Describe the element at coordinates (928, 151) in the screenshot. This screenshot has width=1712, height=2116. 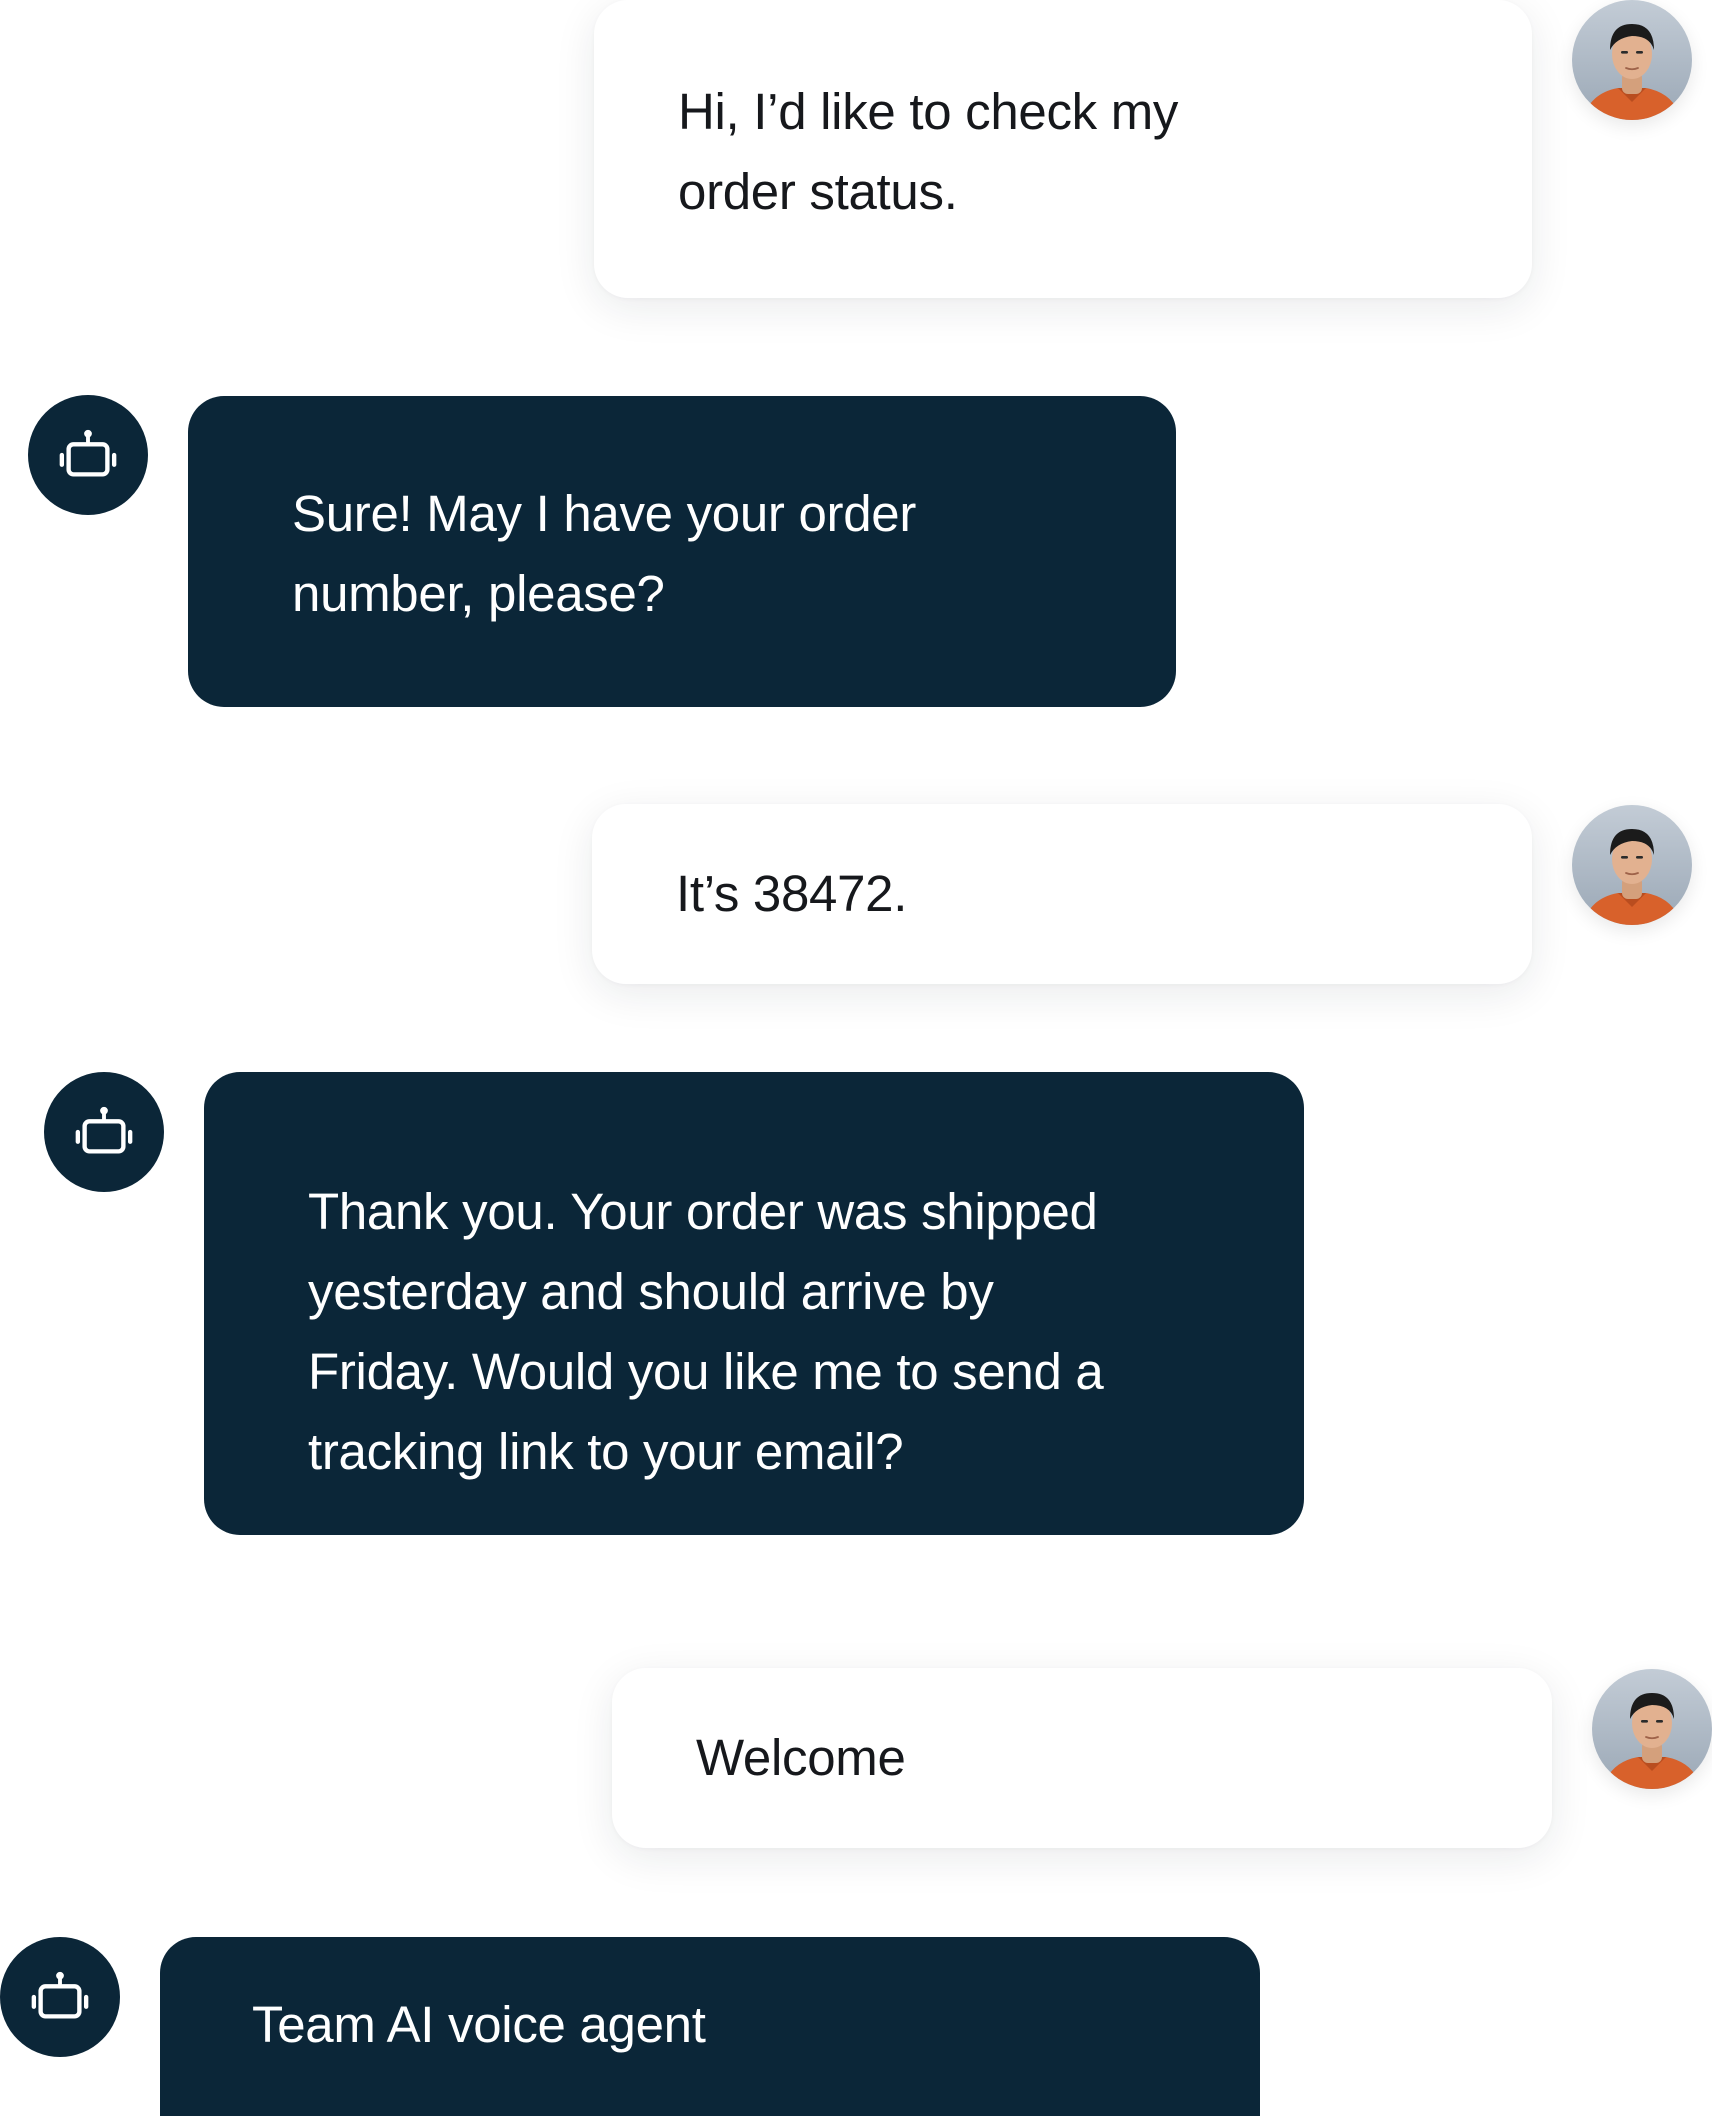
I see `user-message-text: Hi, I’d like to check my order status.` at that location.